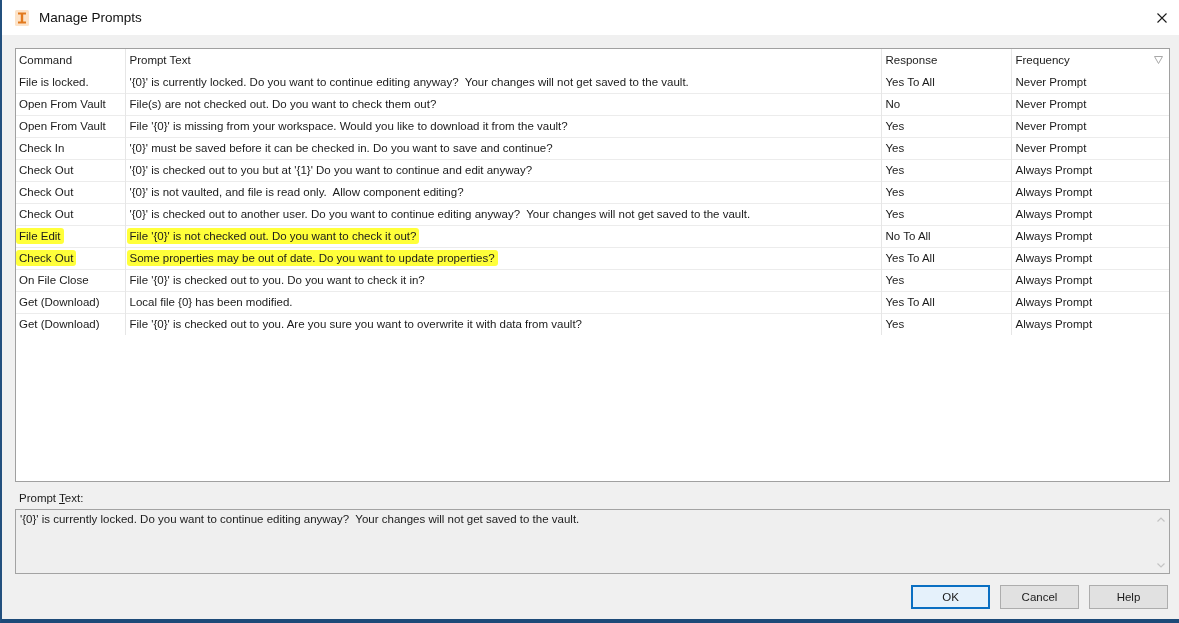  I want to click on table-cell: File Edit, so click(70, 236).